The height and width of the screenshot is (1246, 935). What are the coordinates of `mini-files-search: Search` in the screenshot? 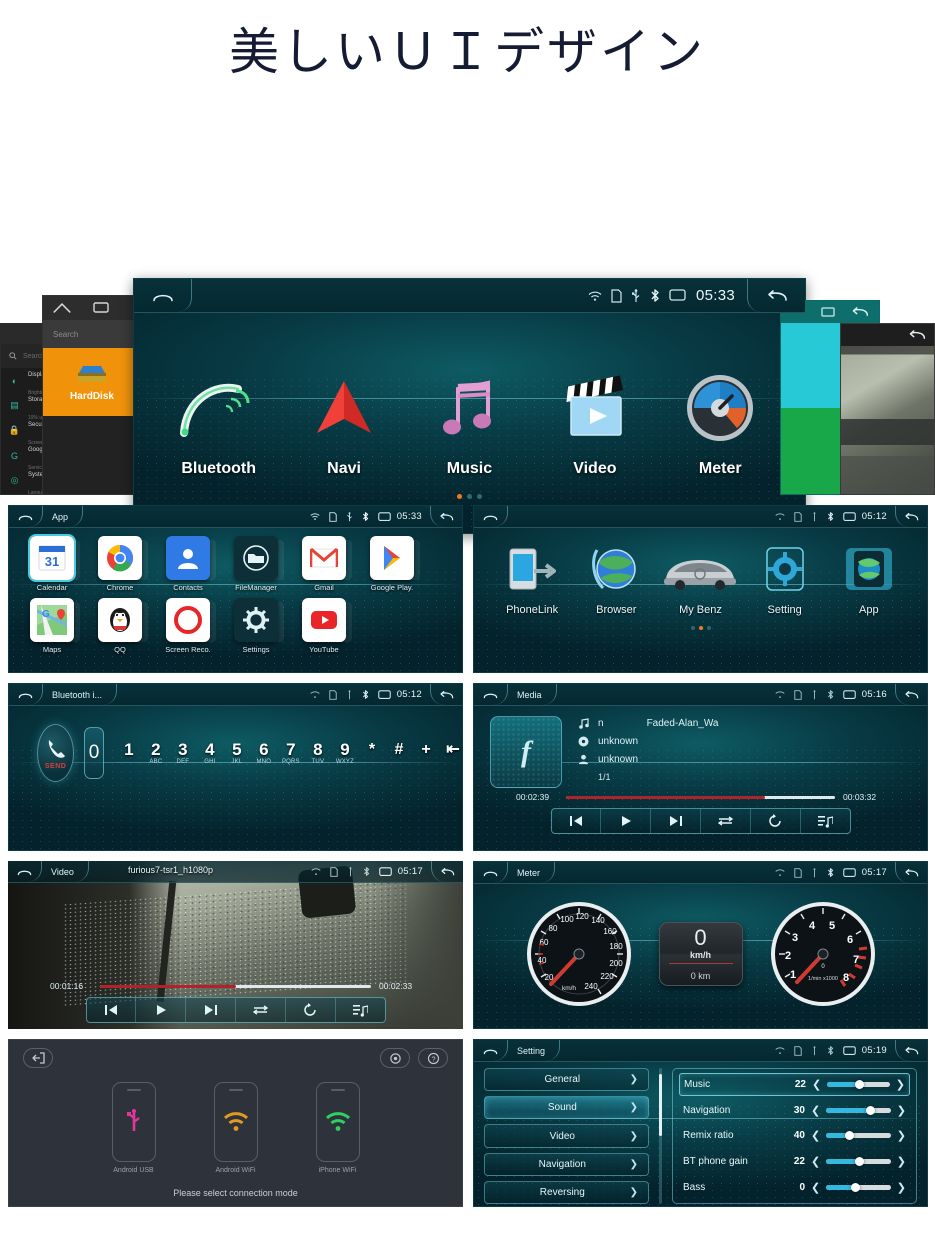 It's located at (92, 334).